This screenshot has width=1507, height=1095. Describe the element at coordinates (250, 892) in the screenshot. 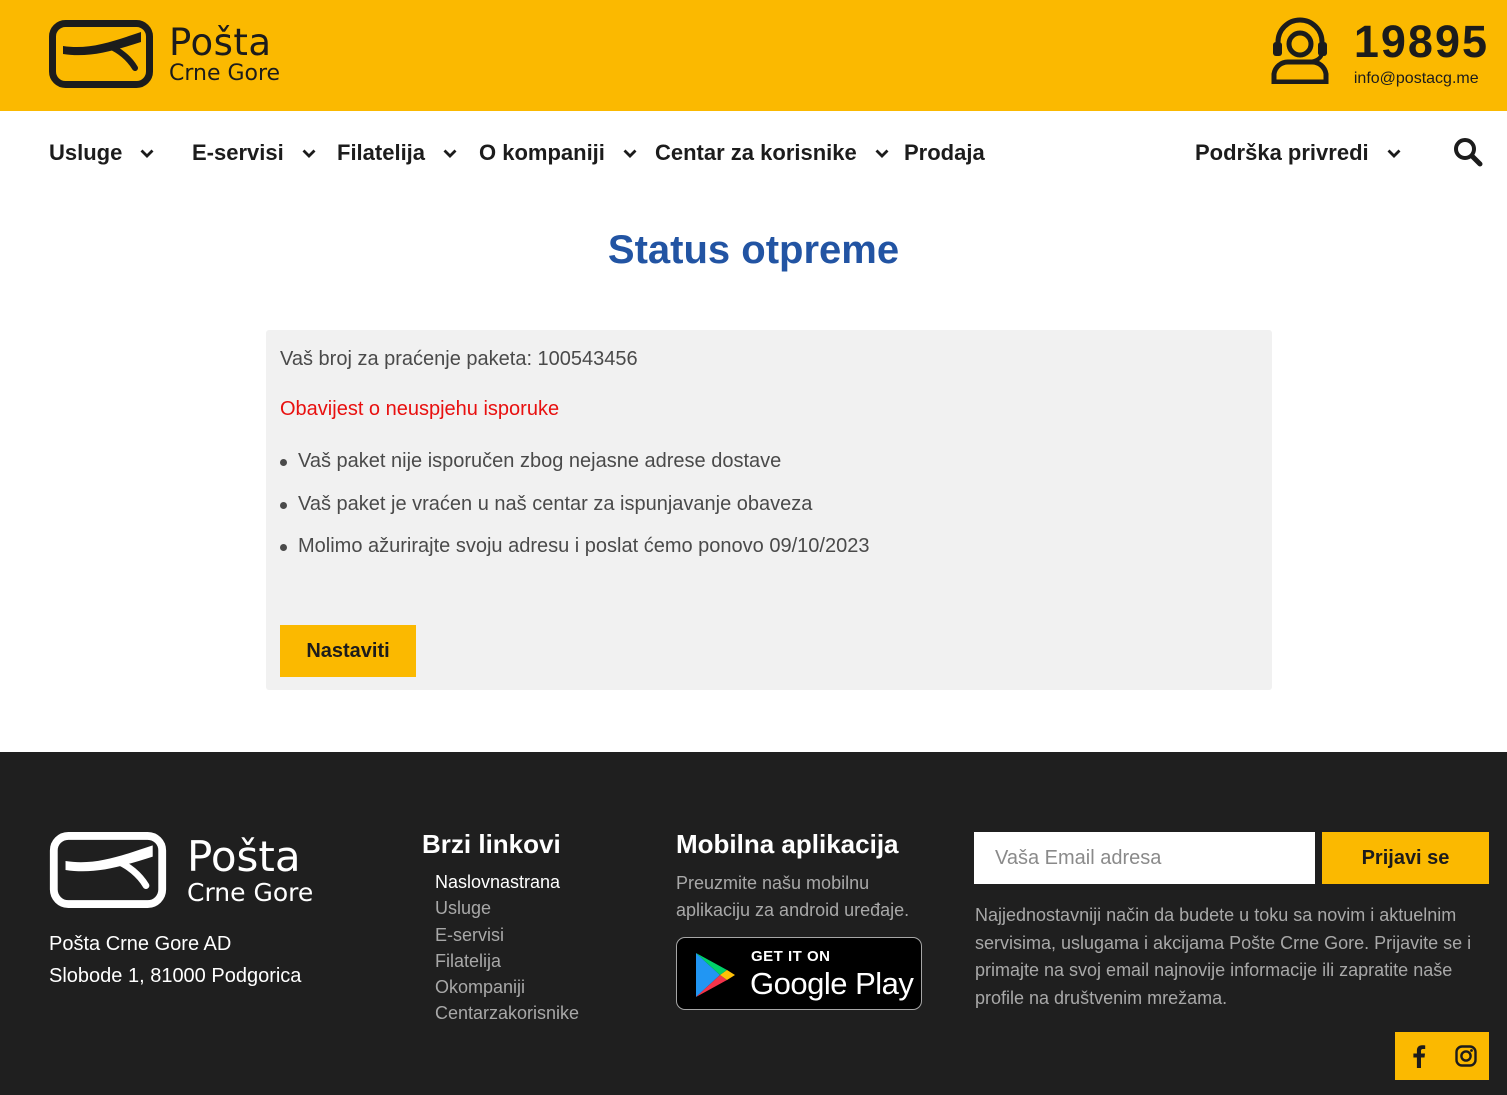

I see `footer-brand-subname: Crne Gore` at that location.